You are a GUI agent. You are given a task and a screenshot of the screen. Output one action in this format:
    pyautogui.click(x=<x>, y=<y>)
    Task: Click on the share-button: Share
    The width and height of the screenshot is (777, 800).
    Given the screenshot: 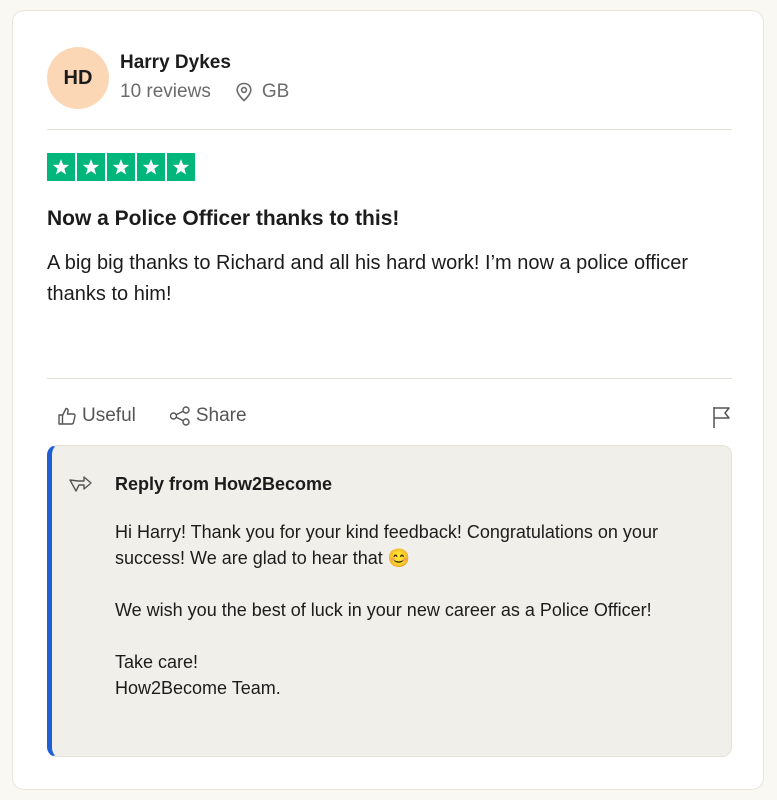 What is the action you would take?
    pyautogui.click(x=208, y=416)
    